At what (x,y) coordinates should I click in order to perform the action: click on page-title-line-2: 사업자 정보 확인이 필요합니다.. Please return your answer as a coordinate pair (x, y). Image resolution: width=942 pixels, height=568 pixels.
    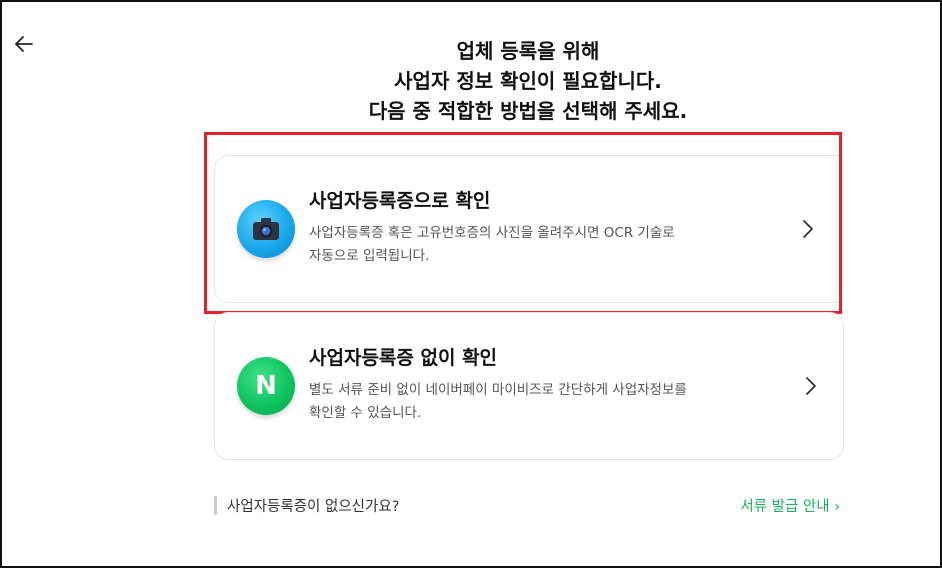
    Looking at the image, I should click on (528, 81).